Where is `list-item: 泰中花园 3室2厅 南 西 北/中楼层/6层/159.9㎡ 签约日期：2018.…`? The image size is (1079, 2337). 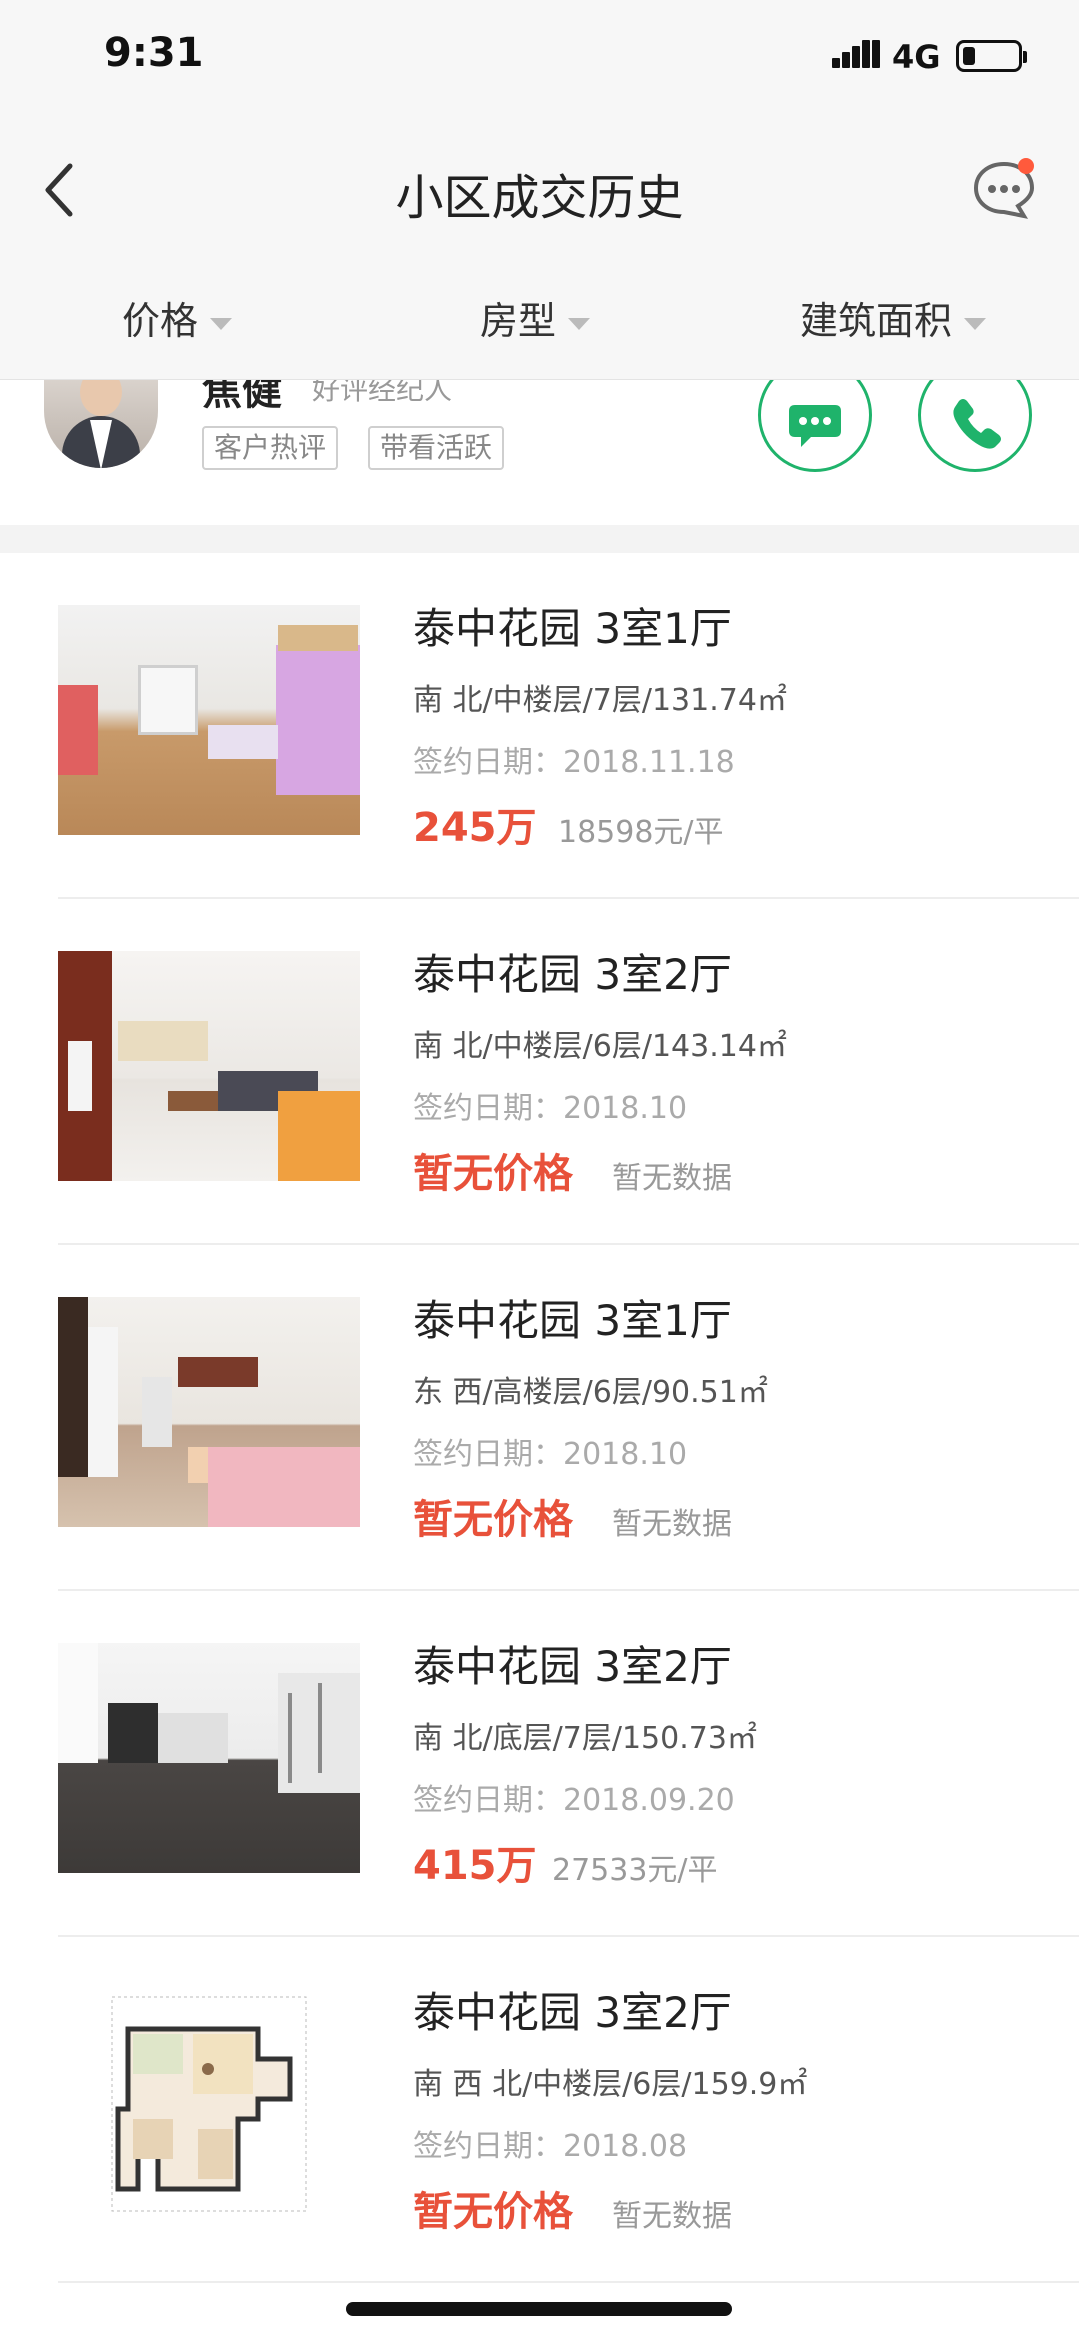 list-item: 泰中花园 3室2厅 南 西 北/中楼层/6层/159.9㎡ 签约日期：2018.… is located at coordinates (539, 2110).